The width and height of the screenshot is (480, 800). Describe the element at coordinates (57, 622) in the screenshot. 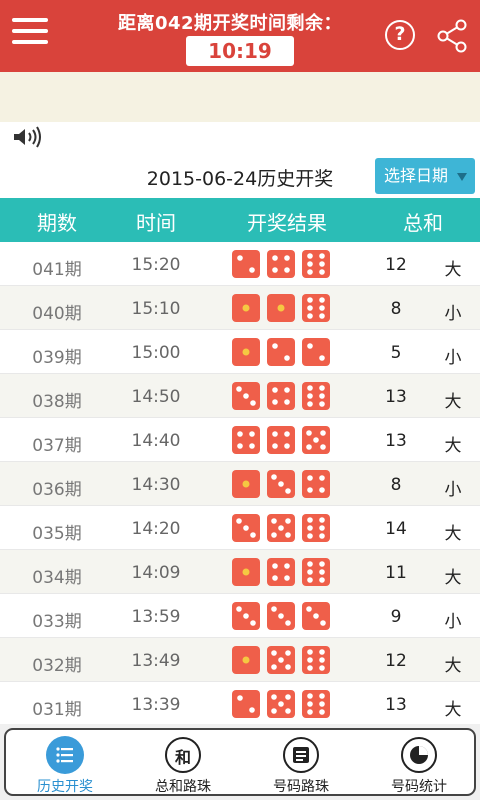

I see `issue-number: 033期` at that location.